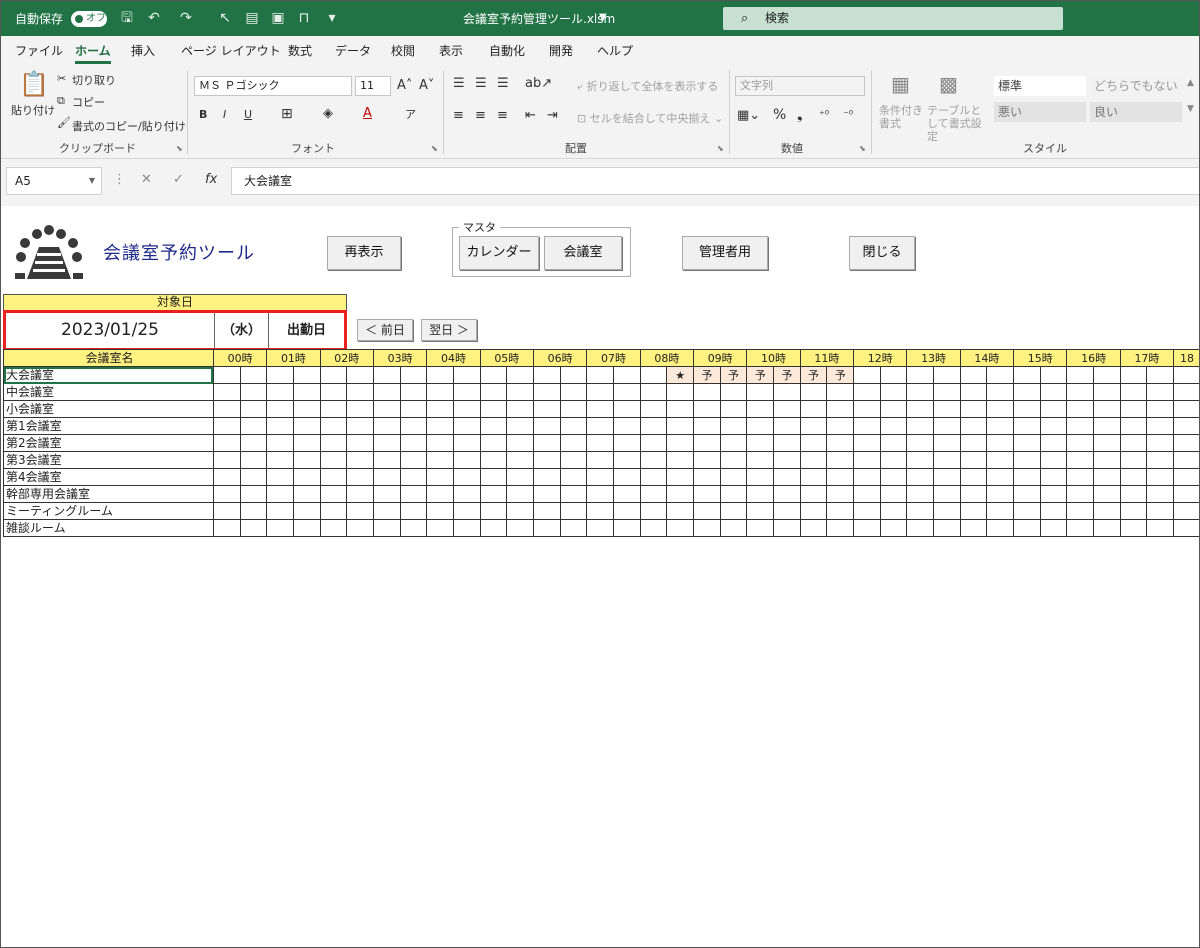  I want to click on prev-day-button: ＜ 前日, so click(385, 330).